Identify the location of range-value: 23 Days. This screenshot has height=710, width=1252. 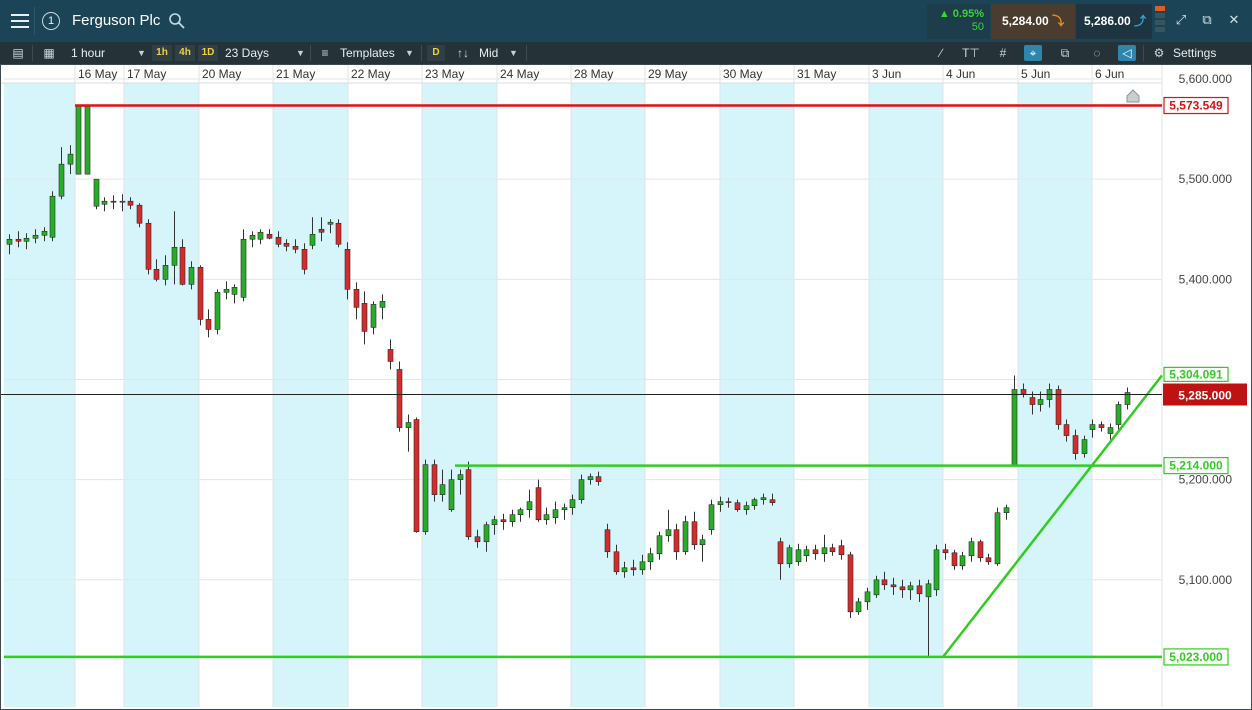
(247, 53).